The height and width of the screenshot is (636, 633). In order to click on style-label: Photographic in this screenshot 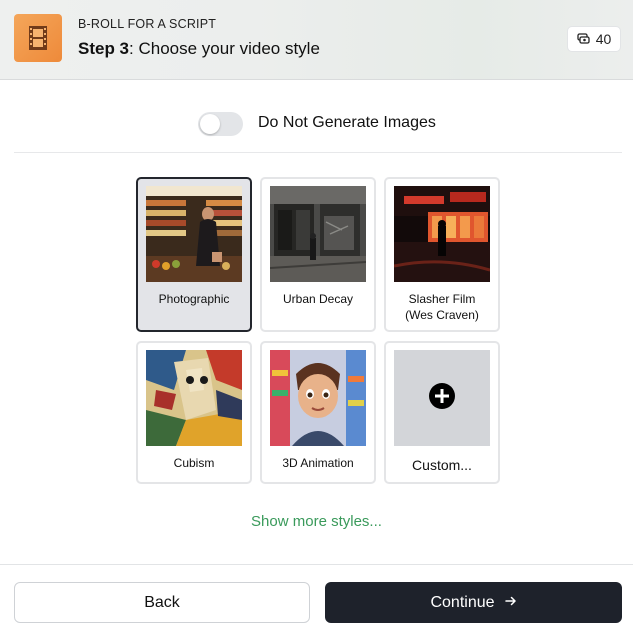, I will do `click(194, 299)`.